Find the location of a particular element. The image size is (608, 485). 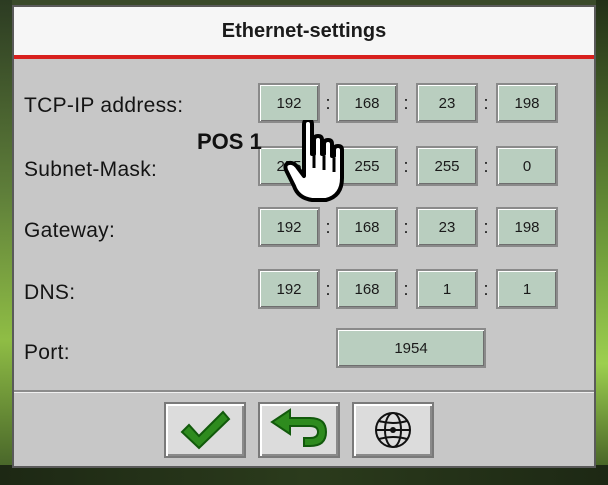

dns-octet-1-field: 192 is located at coordinates (289, 289).